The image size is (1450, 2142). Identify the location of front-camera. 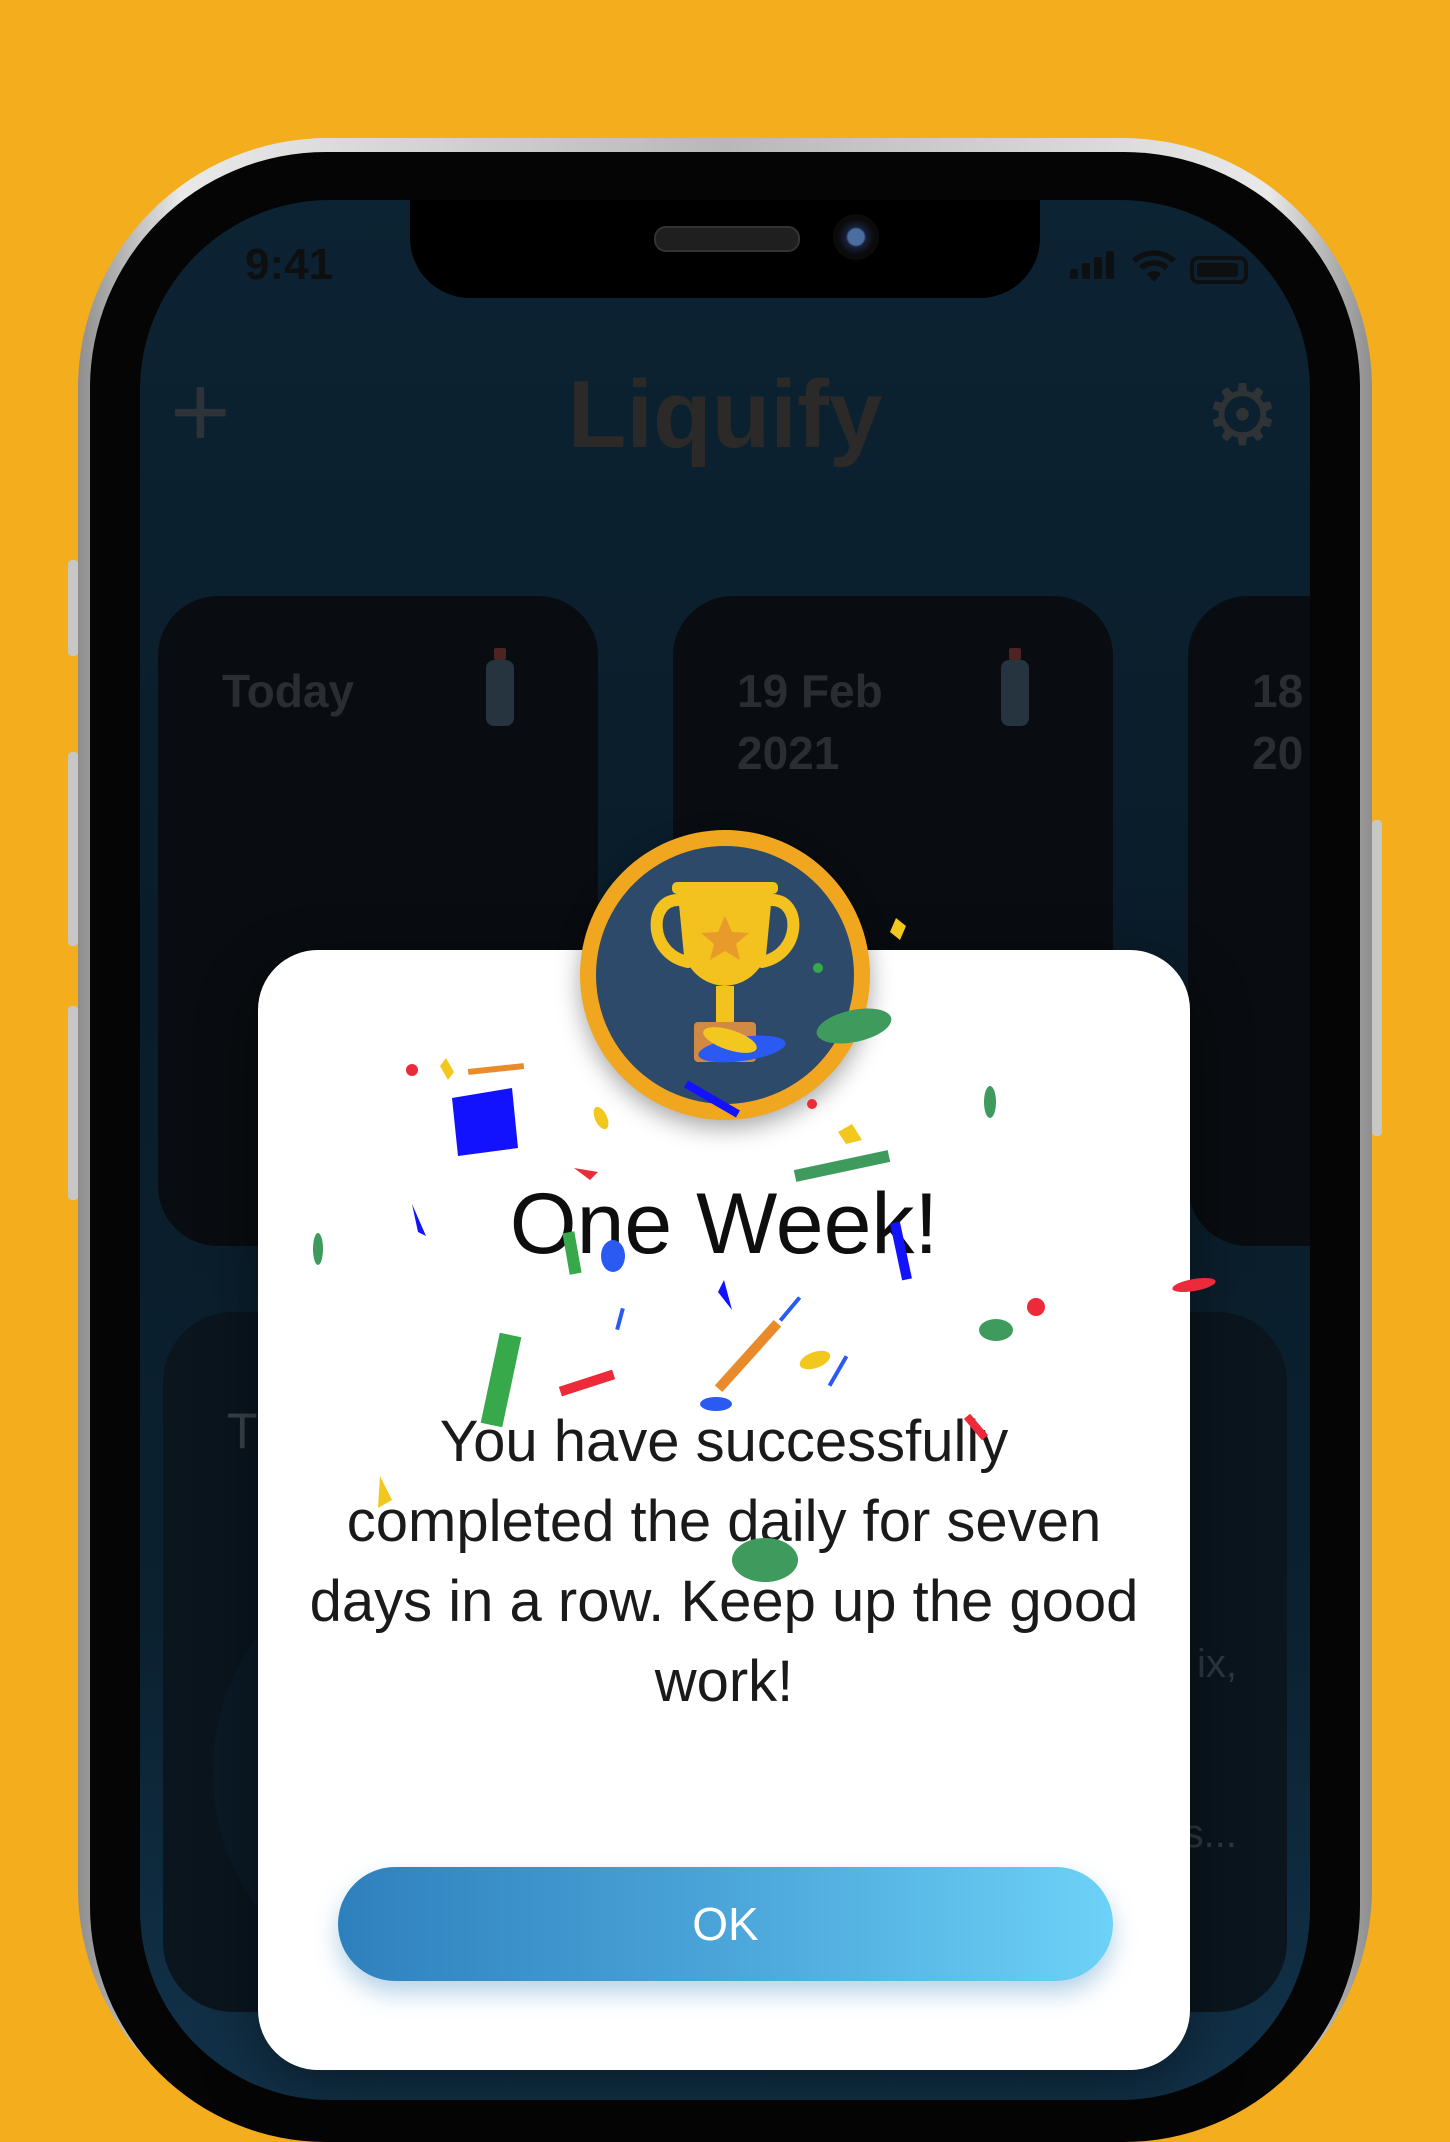
(856, 237).